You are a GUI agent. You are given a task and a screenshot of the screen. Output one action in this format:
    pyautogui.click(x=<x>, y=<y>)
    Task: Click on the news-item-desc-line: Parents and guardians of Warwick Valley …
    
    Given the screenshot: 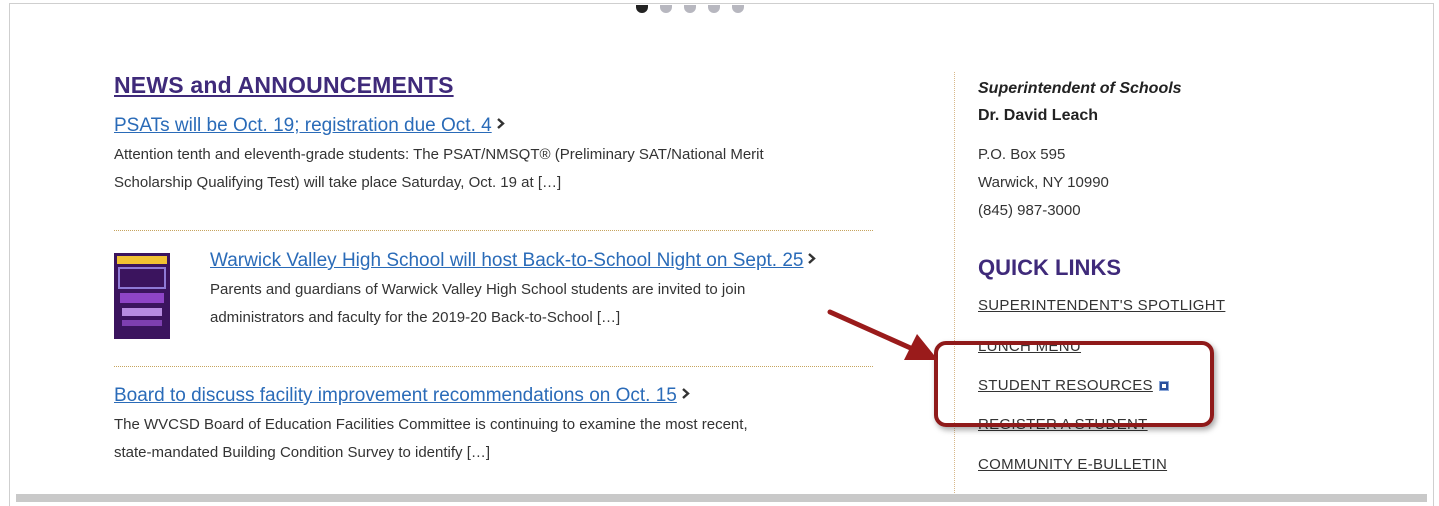 What is the action you would take?
    pyautogui.click(x=478, y=289)
    